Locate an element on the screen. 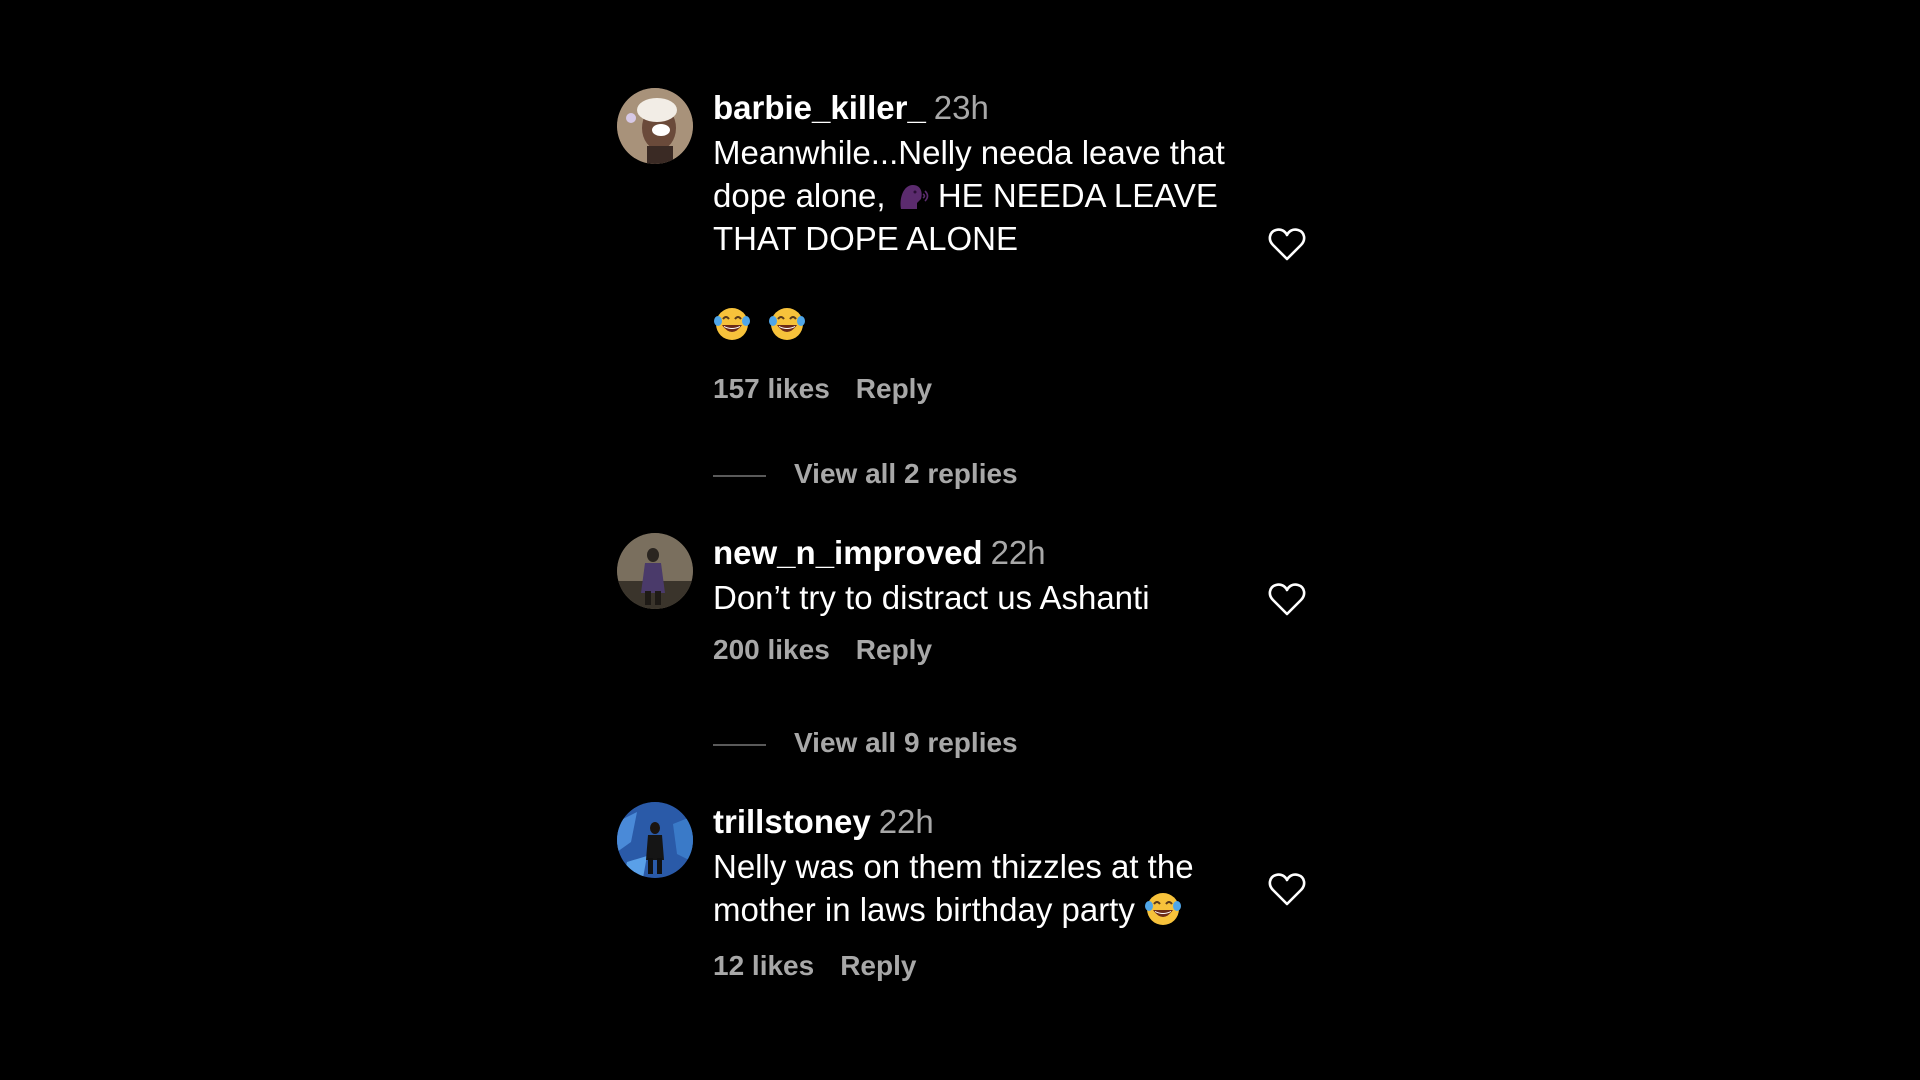 This screenshot has width=1920, height=1080. comment-text-segment: HE NEEDA LEAVE is located at coordinates (1077, 195).